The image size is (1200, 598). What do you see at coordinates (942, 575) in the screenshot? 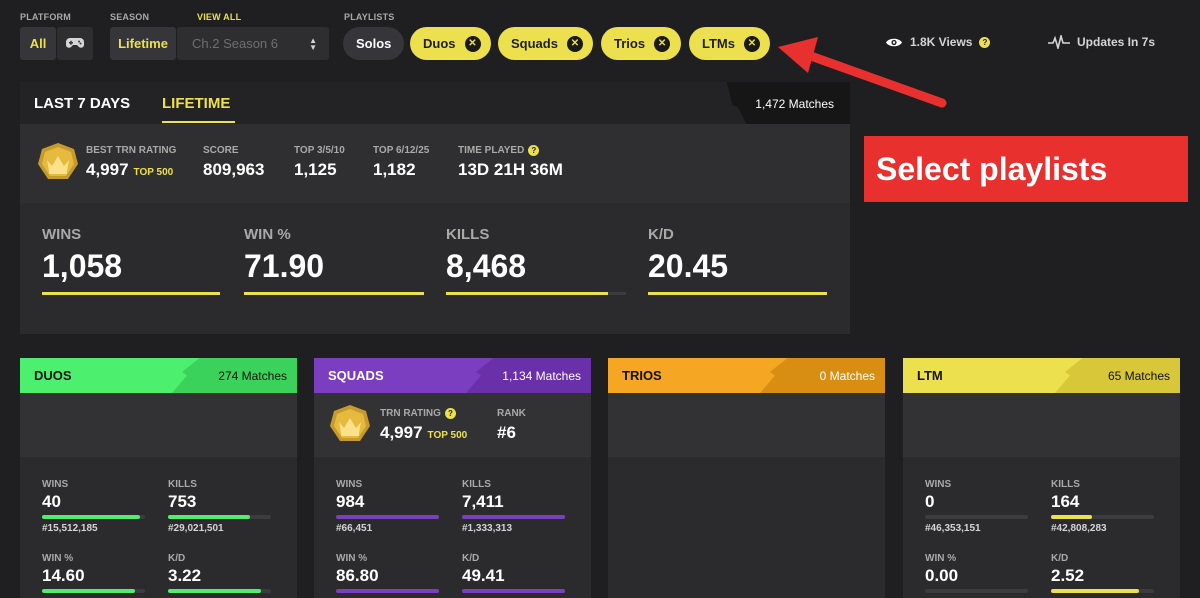
I see `card-stat-value: 0.00` at bounding box center [942, 575].